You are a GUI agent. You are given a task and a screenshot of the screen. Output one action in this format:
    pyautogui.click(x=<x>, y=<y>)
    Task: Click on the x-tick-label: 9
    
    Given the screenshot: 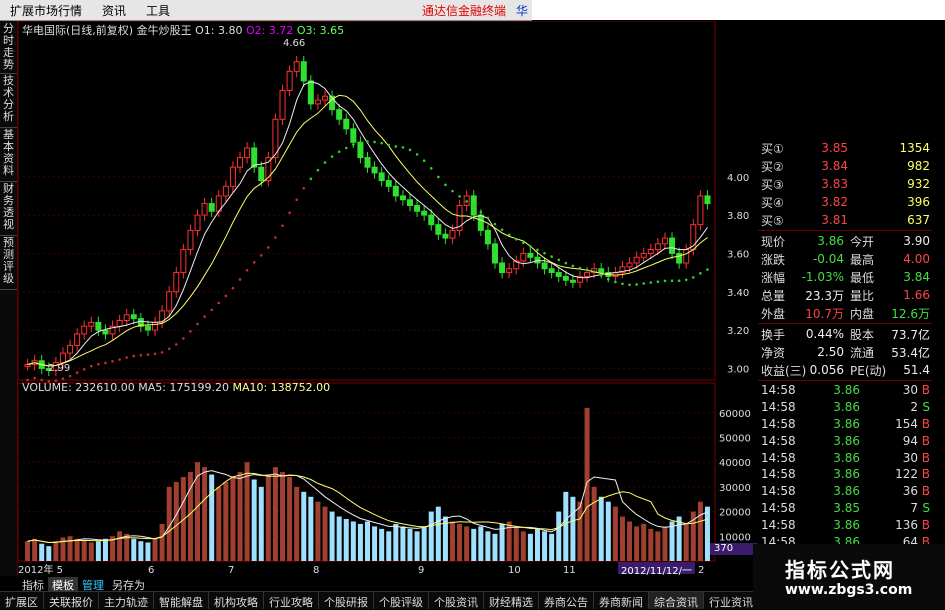 What is the action you would take?
    pyautogui.click(x=421, y=570)
    